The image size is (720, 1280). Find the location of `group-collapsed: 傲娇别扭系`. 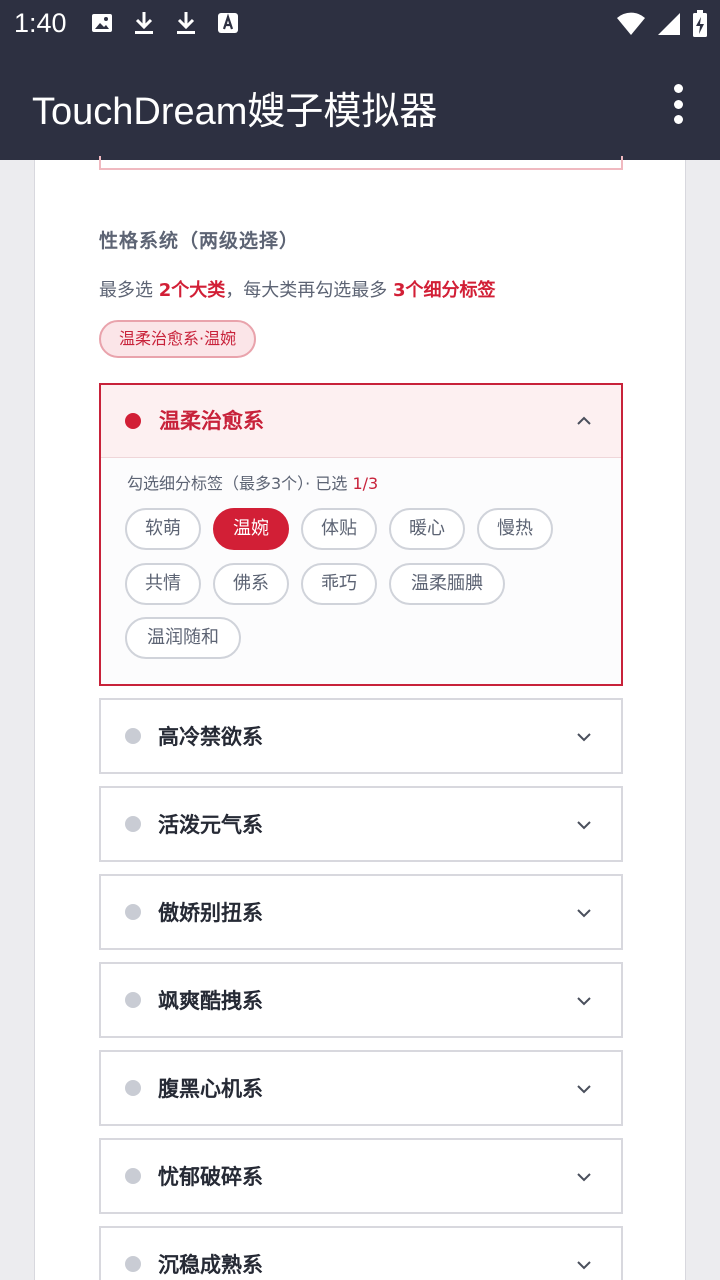

group-collapsed: 傲娇别扭系 is located at coordinates (361, 912).